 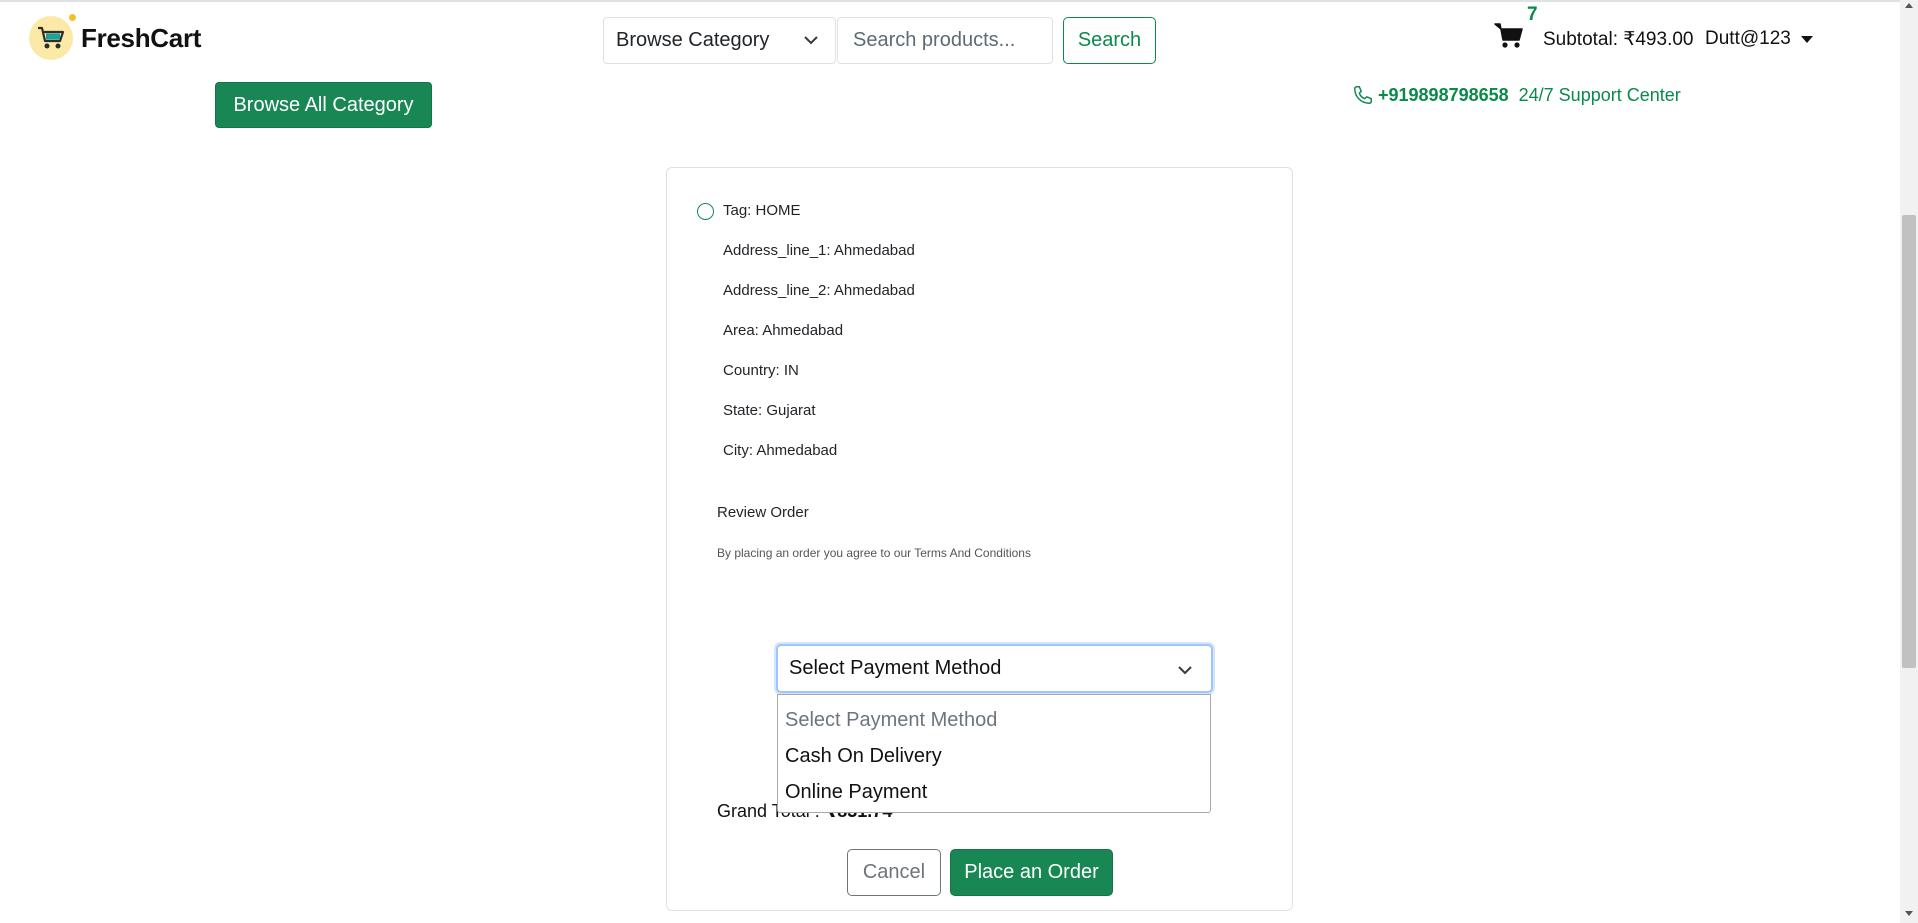 What do you see at coordinates (1443, 95) in the screenshot?
I see `support-phone: +919898798658` at bounding box center [1443, 95].